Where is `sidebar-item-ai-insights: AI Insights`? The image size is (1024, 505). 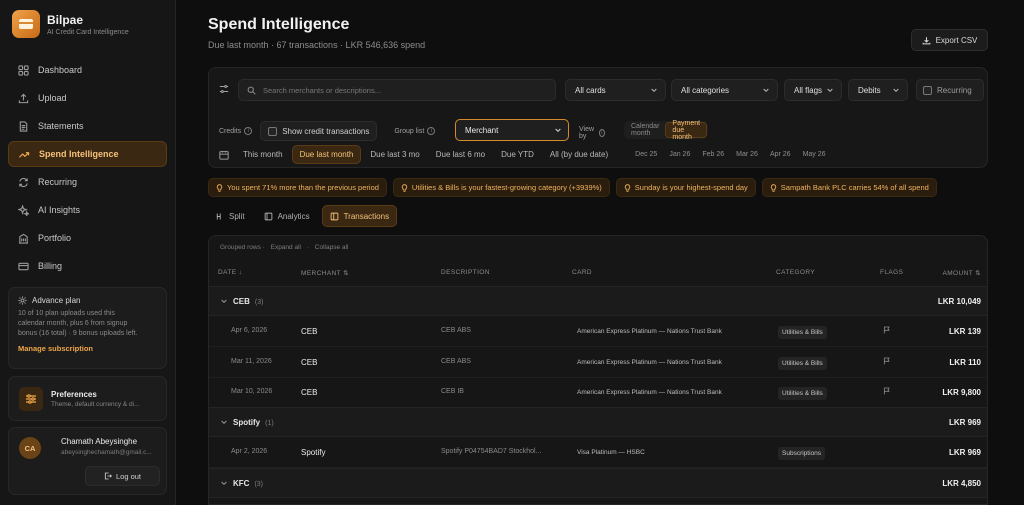 sidebar-item-ai-insights: AI Insights is located at coordinates (87, 210).